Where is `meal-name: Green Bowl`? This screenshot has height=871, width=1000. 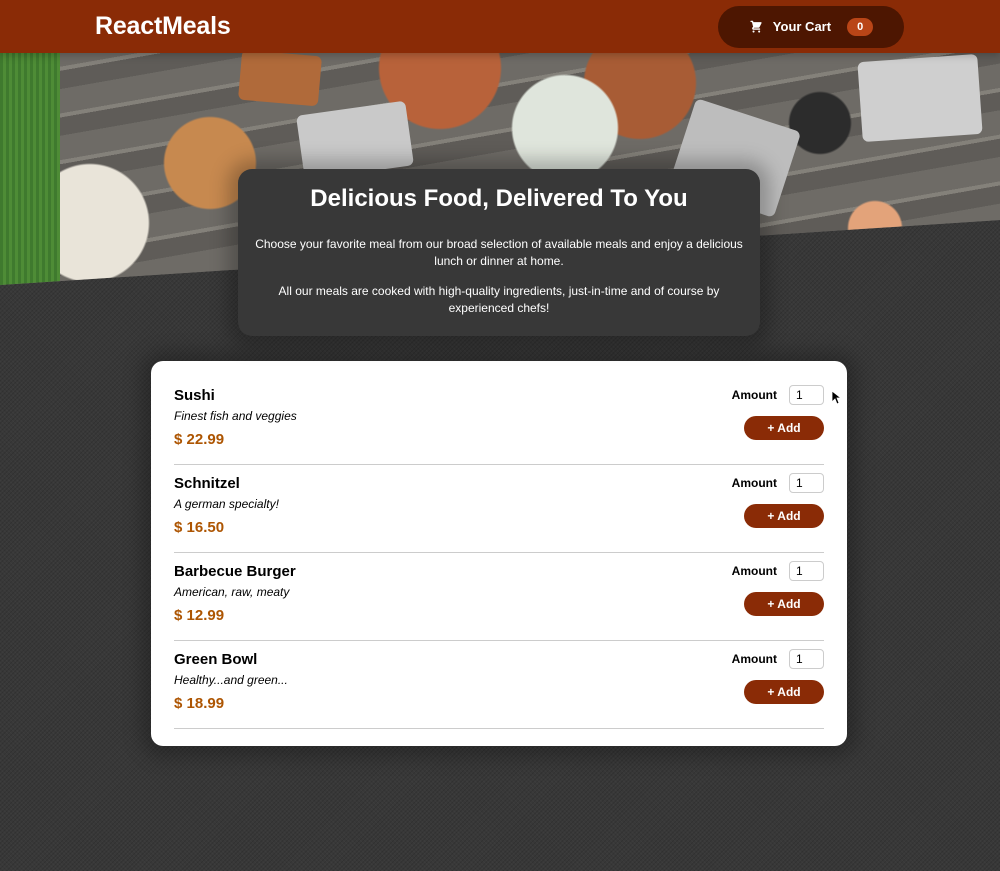
meal-name: Green Bowl is located at coordinates (216, 659).